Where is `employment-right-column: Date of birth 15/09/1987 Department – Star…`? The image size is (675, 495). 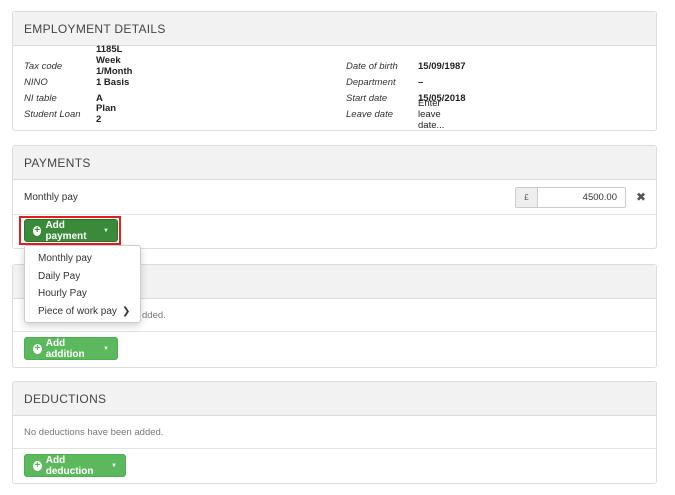 employment-right-column: Date of birth 15/09/1987 Department – Star… is located at coordinates (406, 94).